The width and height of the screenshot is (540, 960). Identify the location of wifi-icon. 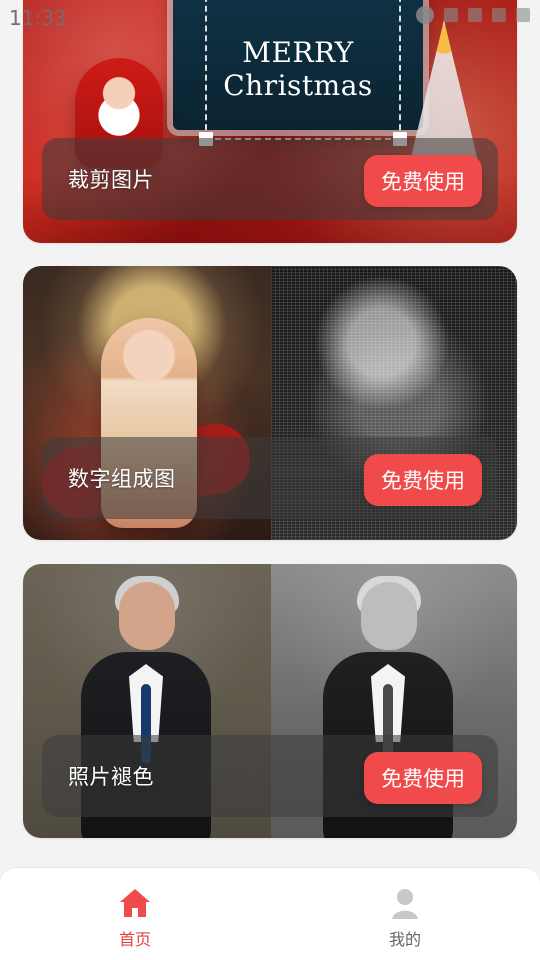
(475, 15).